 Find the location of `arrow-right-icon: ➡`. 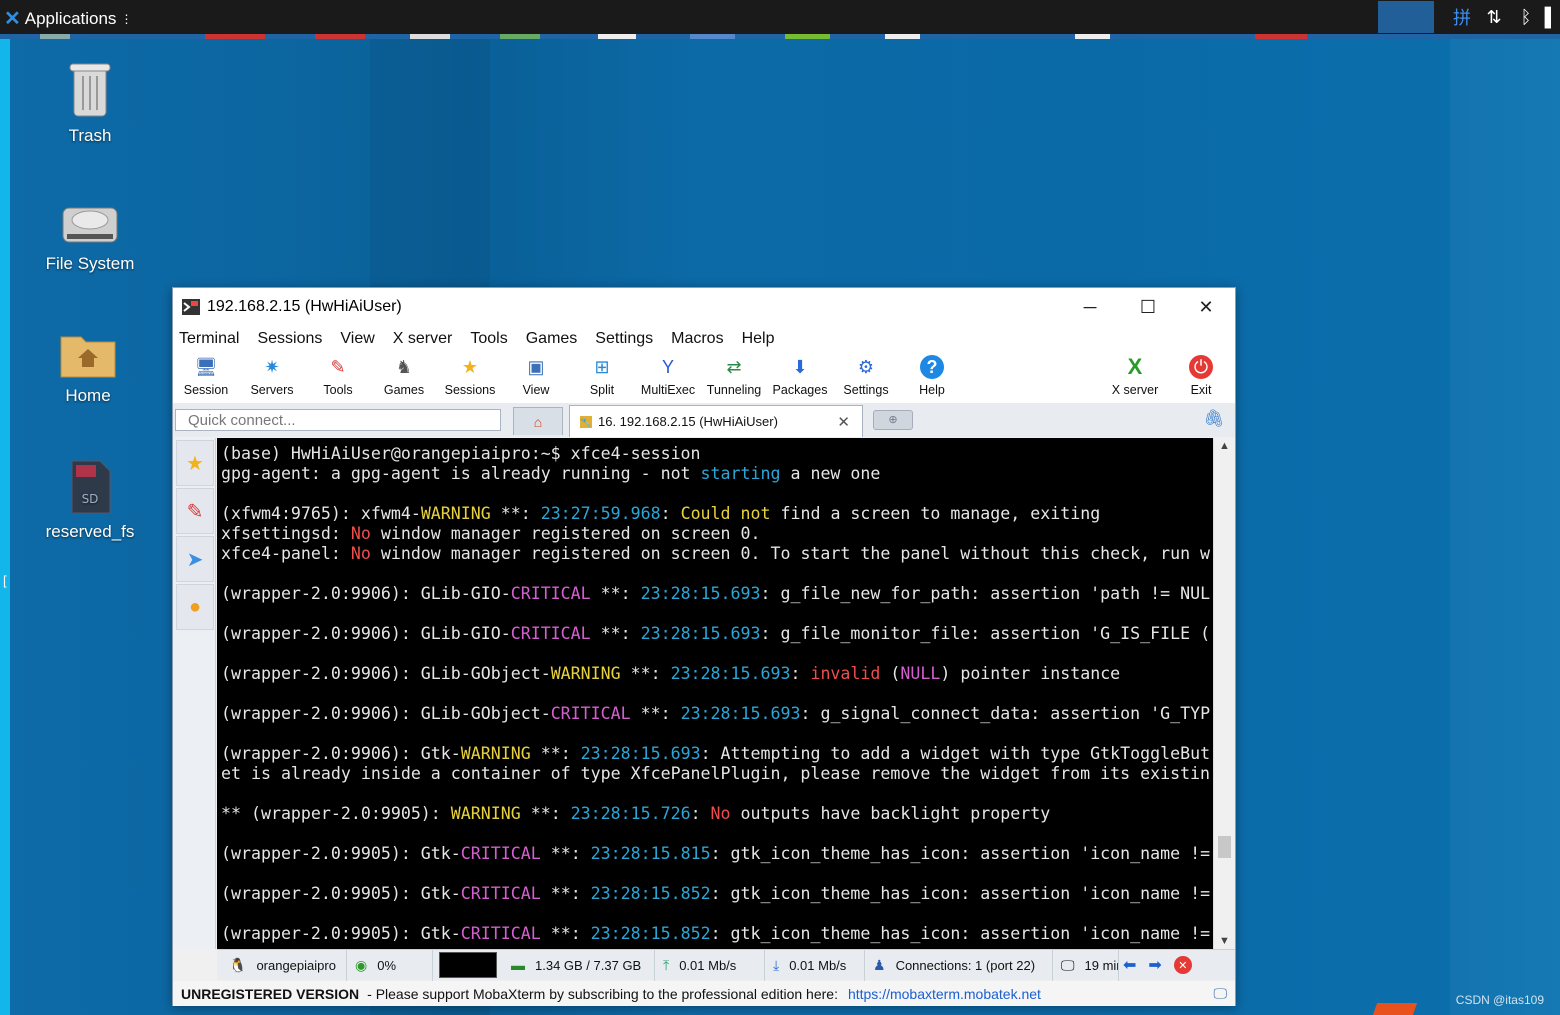

arrow-right-icon: ➡ is located at coordinates (1154, 965).